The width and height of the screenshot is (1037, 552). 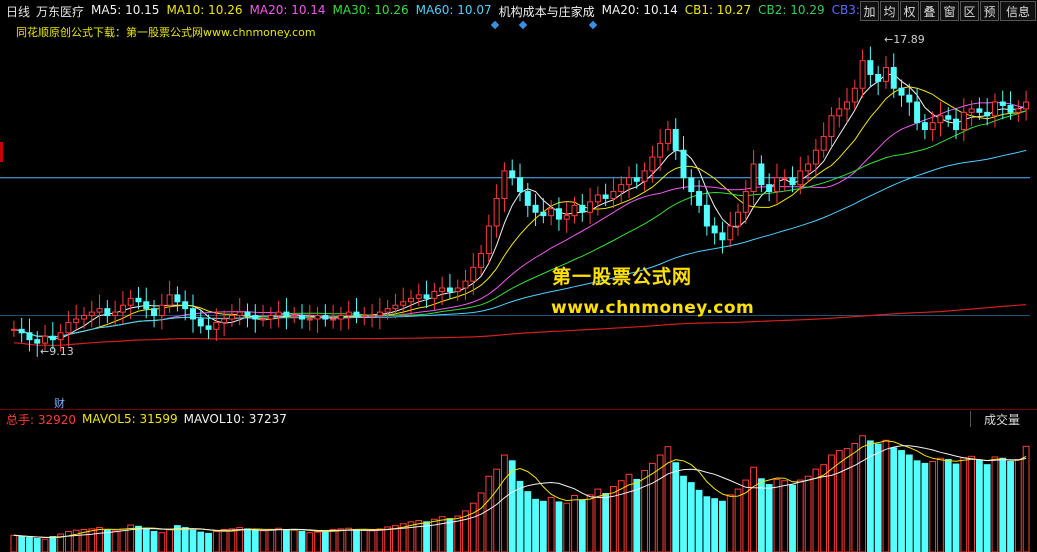 I want to click on low-price-label: ←9.13, so click(x=57, y=351).